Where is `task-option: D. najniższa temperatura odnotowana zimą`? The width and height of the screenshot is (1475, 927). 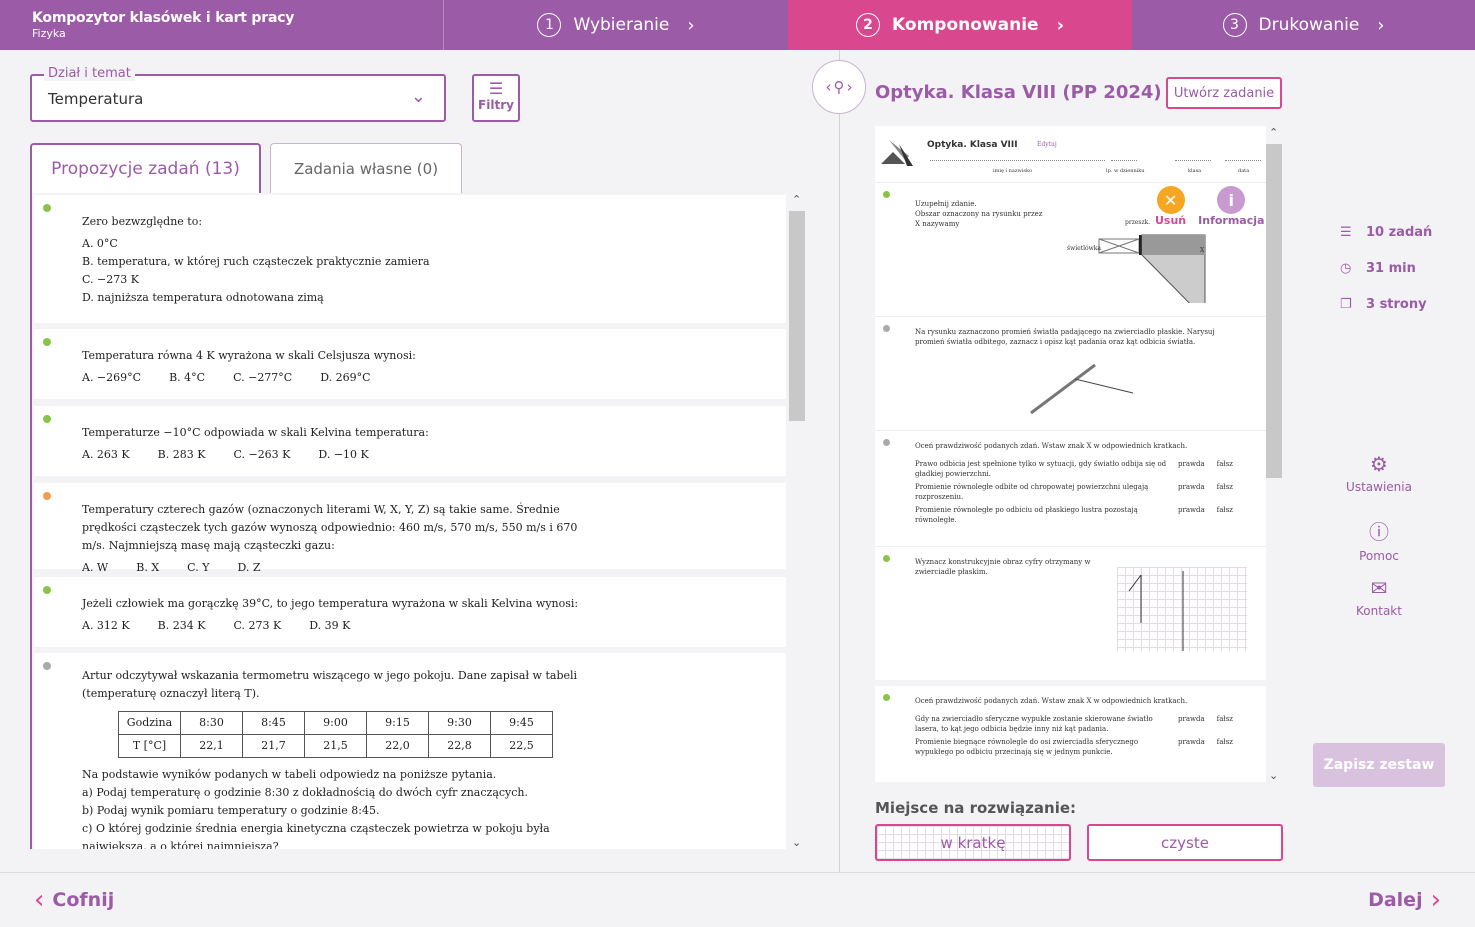 task-option: D. najniższa temperatura odnotowana zimą is located at coordinates (203, 297).